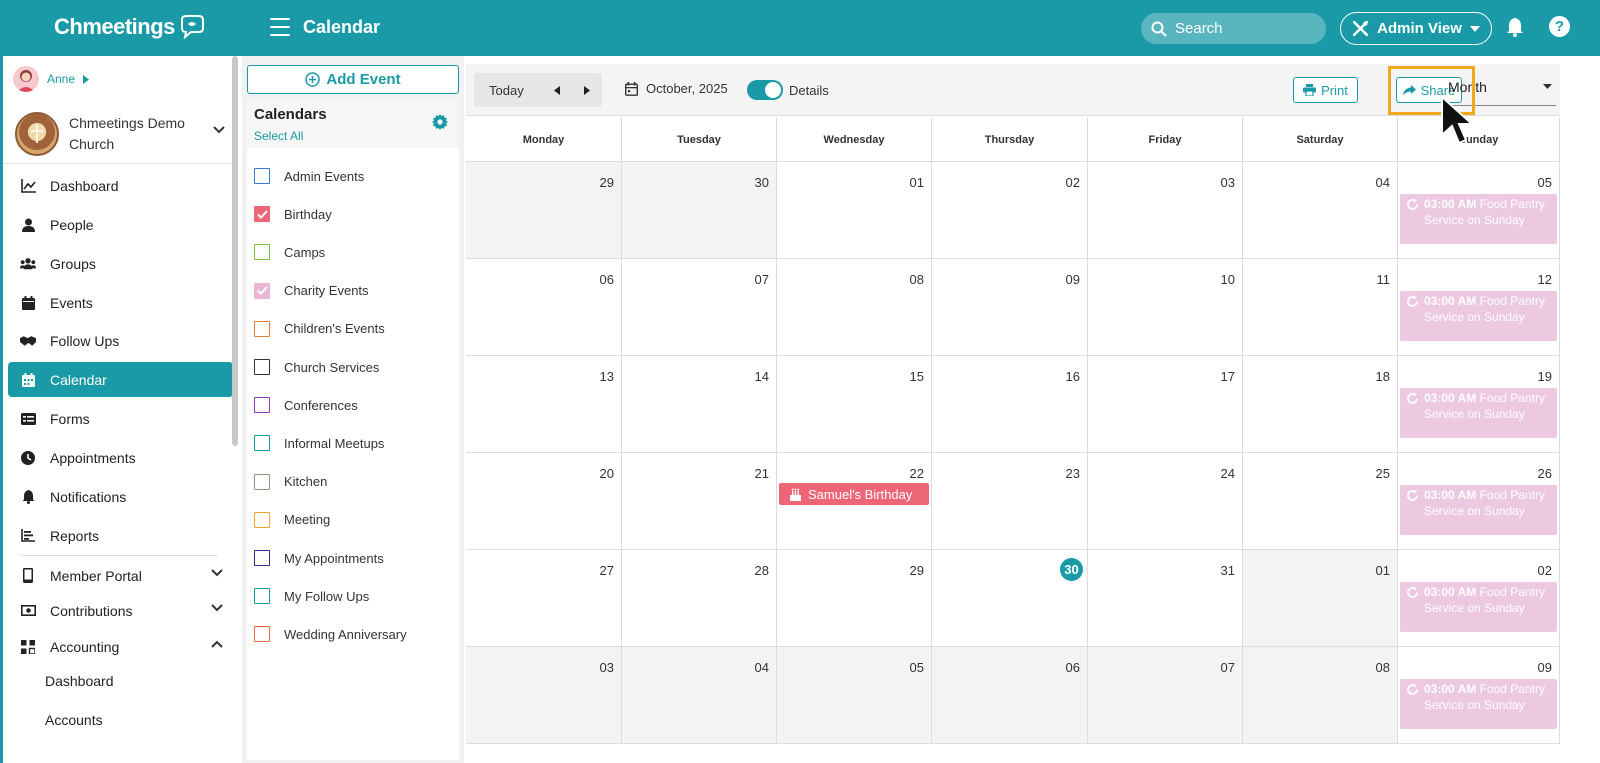 This screenshot has height=763, width=1600. I want to click on day-cell: 18, so click(1320, 404).